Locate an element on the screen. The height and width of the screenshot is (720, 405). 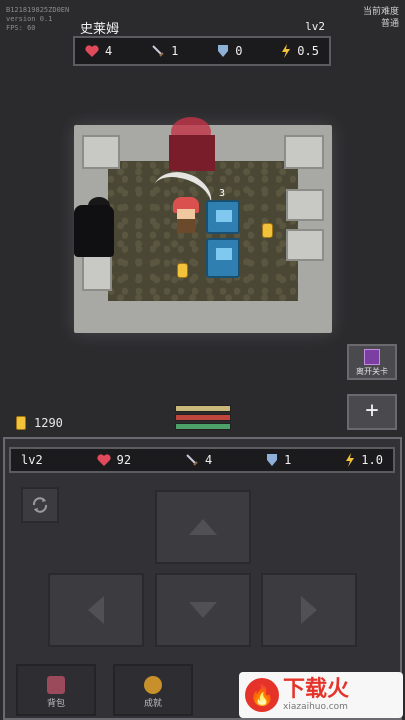
dpad-up-button is located at coordinates (203, 527).